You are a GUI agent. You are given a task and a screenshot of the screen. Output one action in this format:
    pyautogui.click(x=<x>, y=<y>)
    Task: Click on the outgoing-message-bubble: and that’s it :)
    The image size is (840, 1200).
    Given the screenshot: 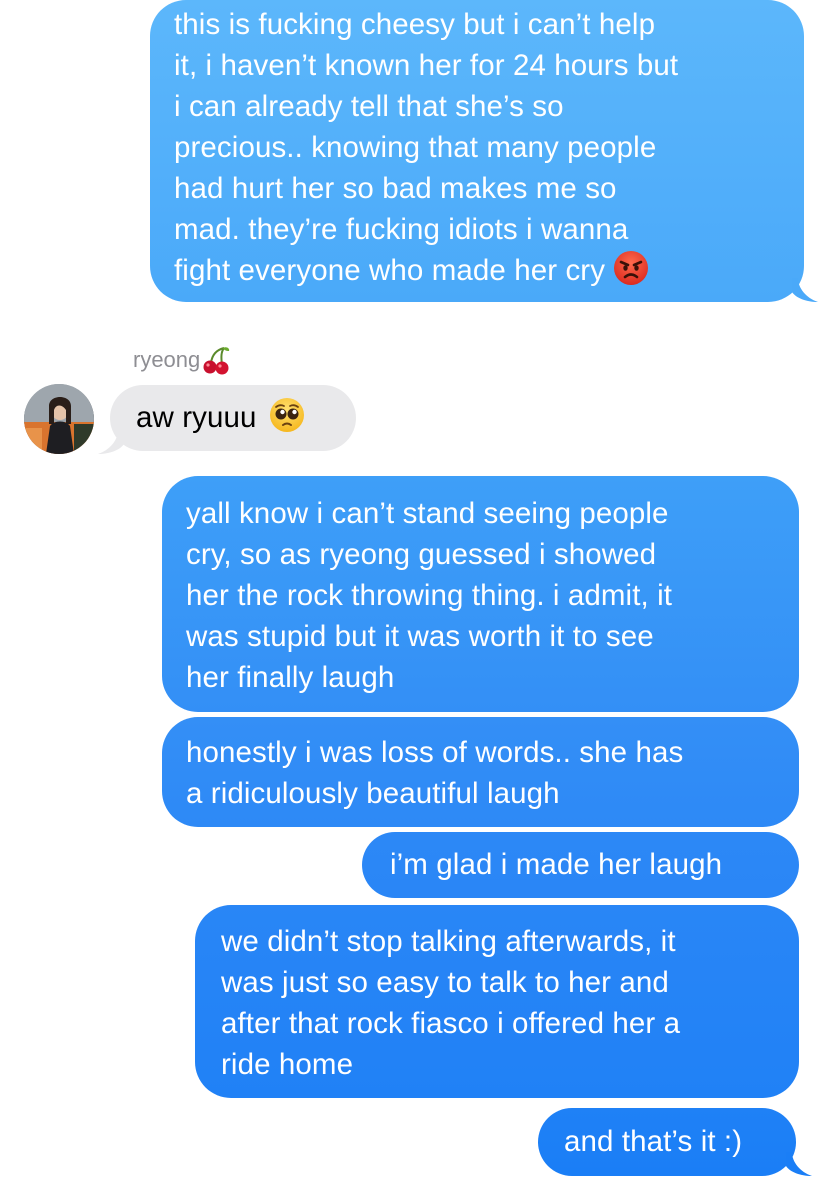 What is the action you would take?
    pyautogui.click(x=667, y=1142)
    